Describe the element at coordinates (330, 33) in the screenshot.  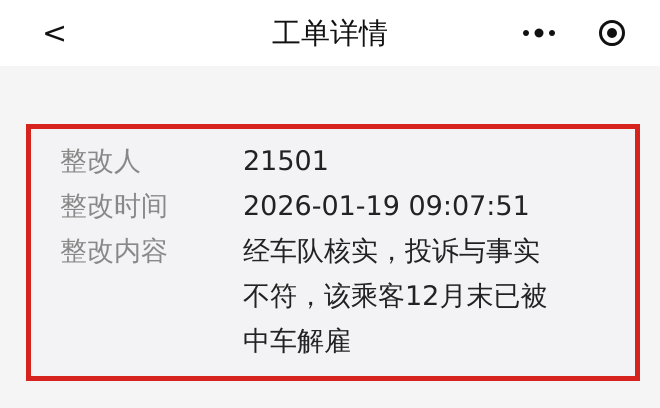
I see `page-title: 工单详情` at that location.